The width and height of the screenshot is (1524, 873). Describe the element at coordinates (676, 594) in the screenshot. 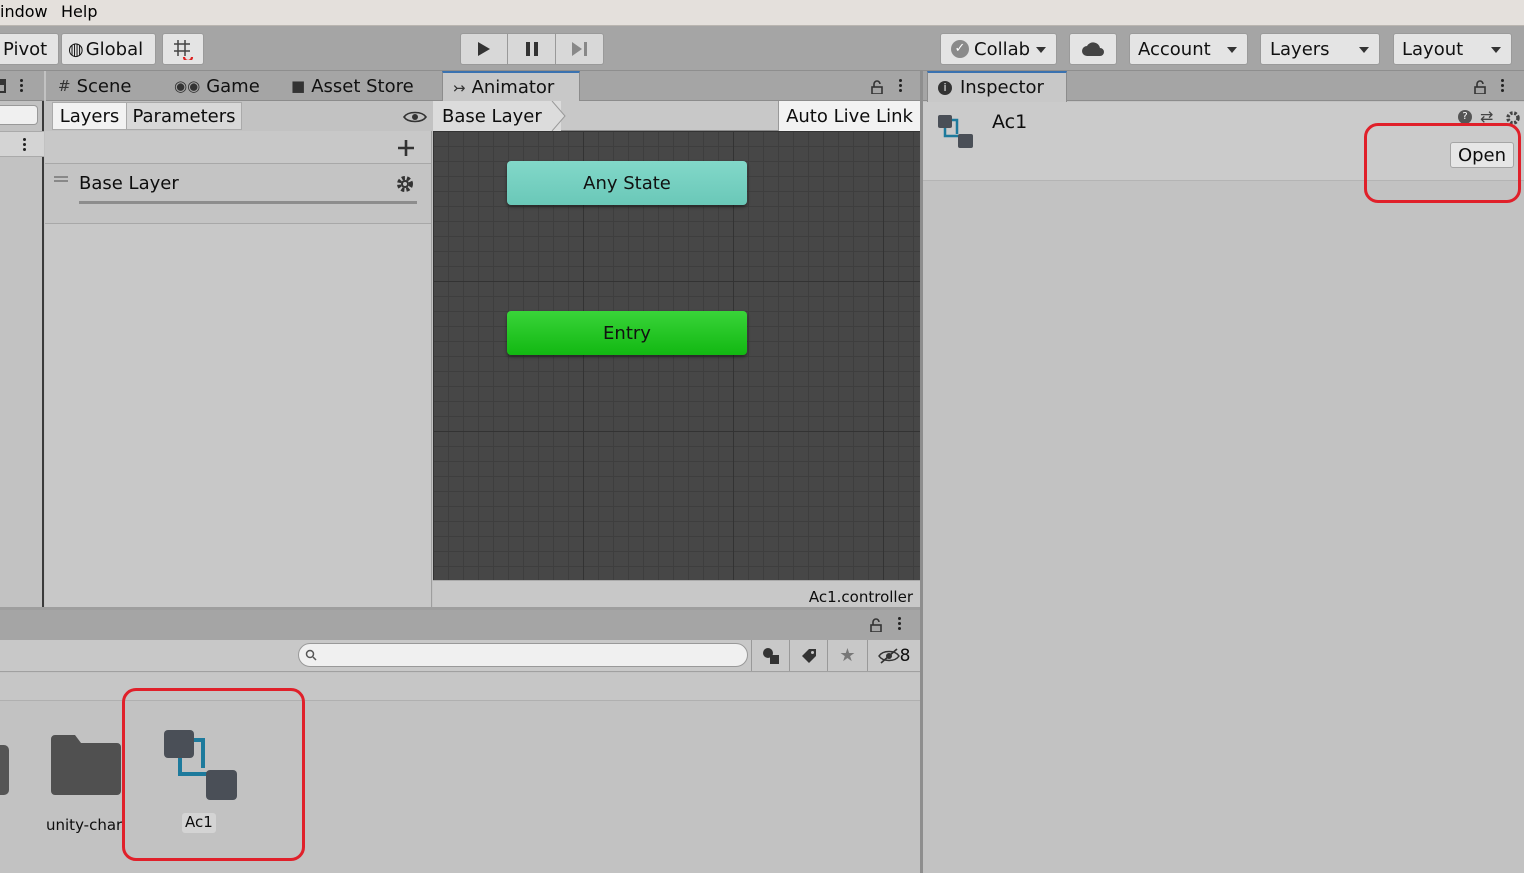

I see `animator-footer: Ac1.controller` at that location.